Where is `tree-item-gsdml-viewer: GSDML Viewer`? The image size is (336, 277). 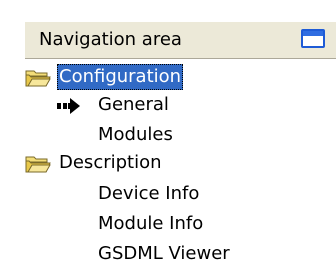
tree-item-gsdml-viewer: GSDML Viewer is located at coordinates (216, 255).